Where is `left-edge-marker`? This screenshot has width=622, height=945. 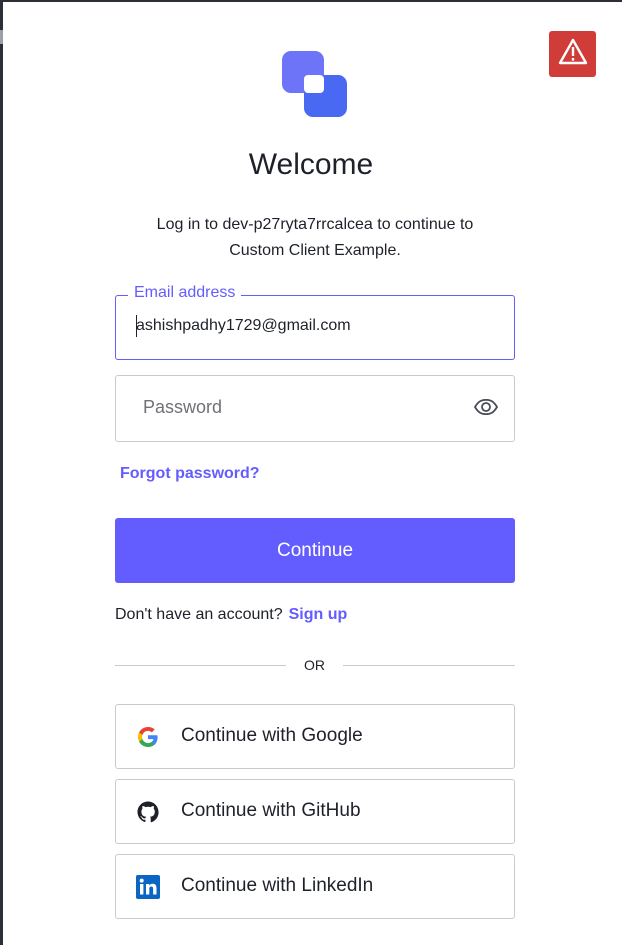 left-edge-marker is located at coordinates (1, 37).